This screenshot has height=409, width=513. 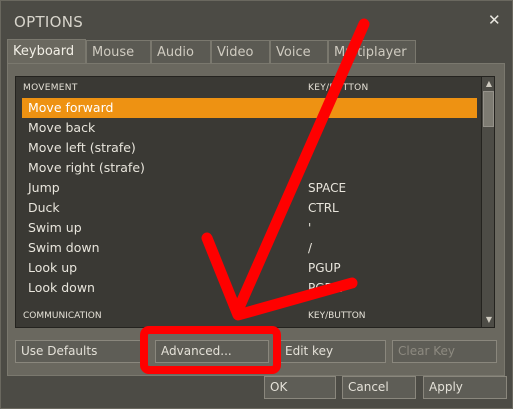 I want to click on scroll-up-icon: ▲, so click(x=488, y=84).